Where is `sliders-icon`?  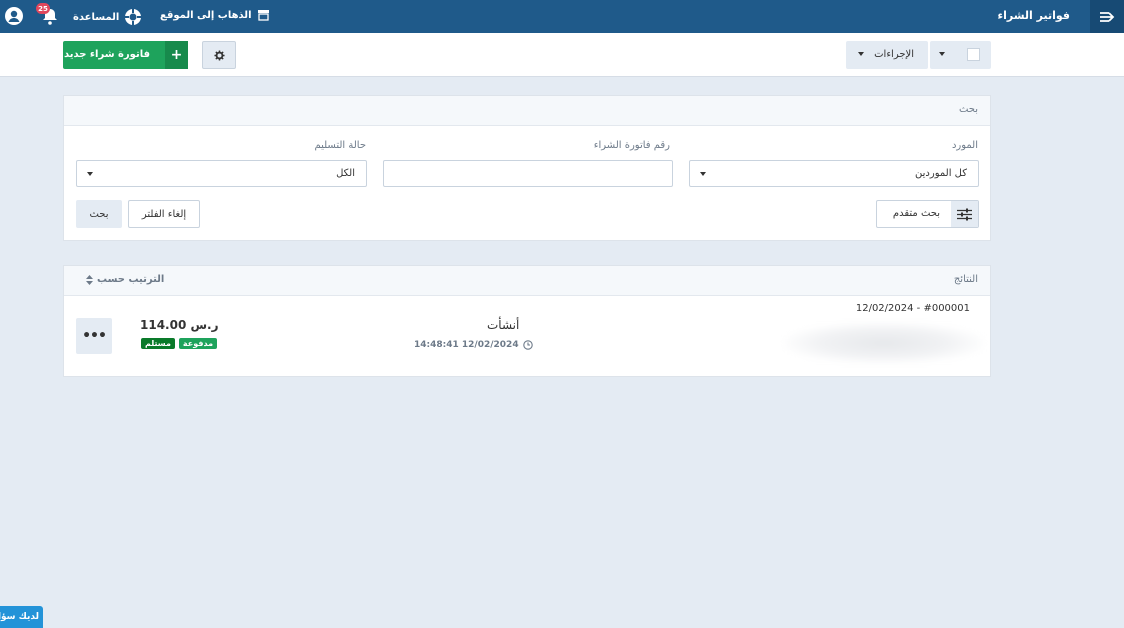 sliders-icon is located at coordinates (964, 214).